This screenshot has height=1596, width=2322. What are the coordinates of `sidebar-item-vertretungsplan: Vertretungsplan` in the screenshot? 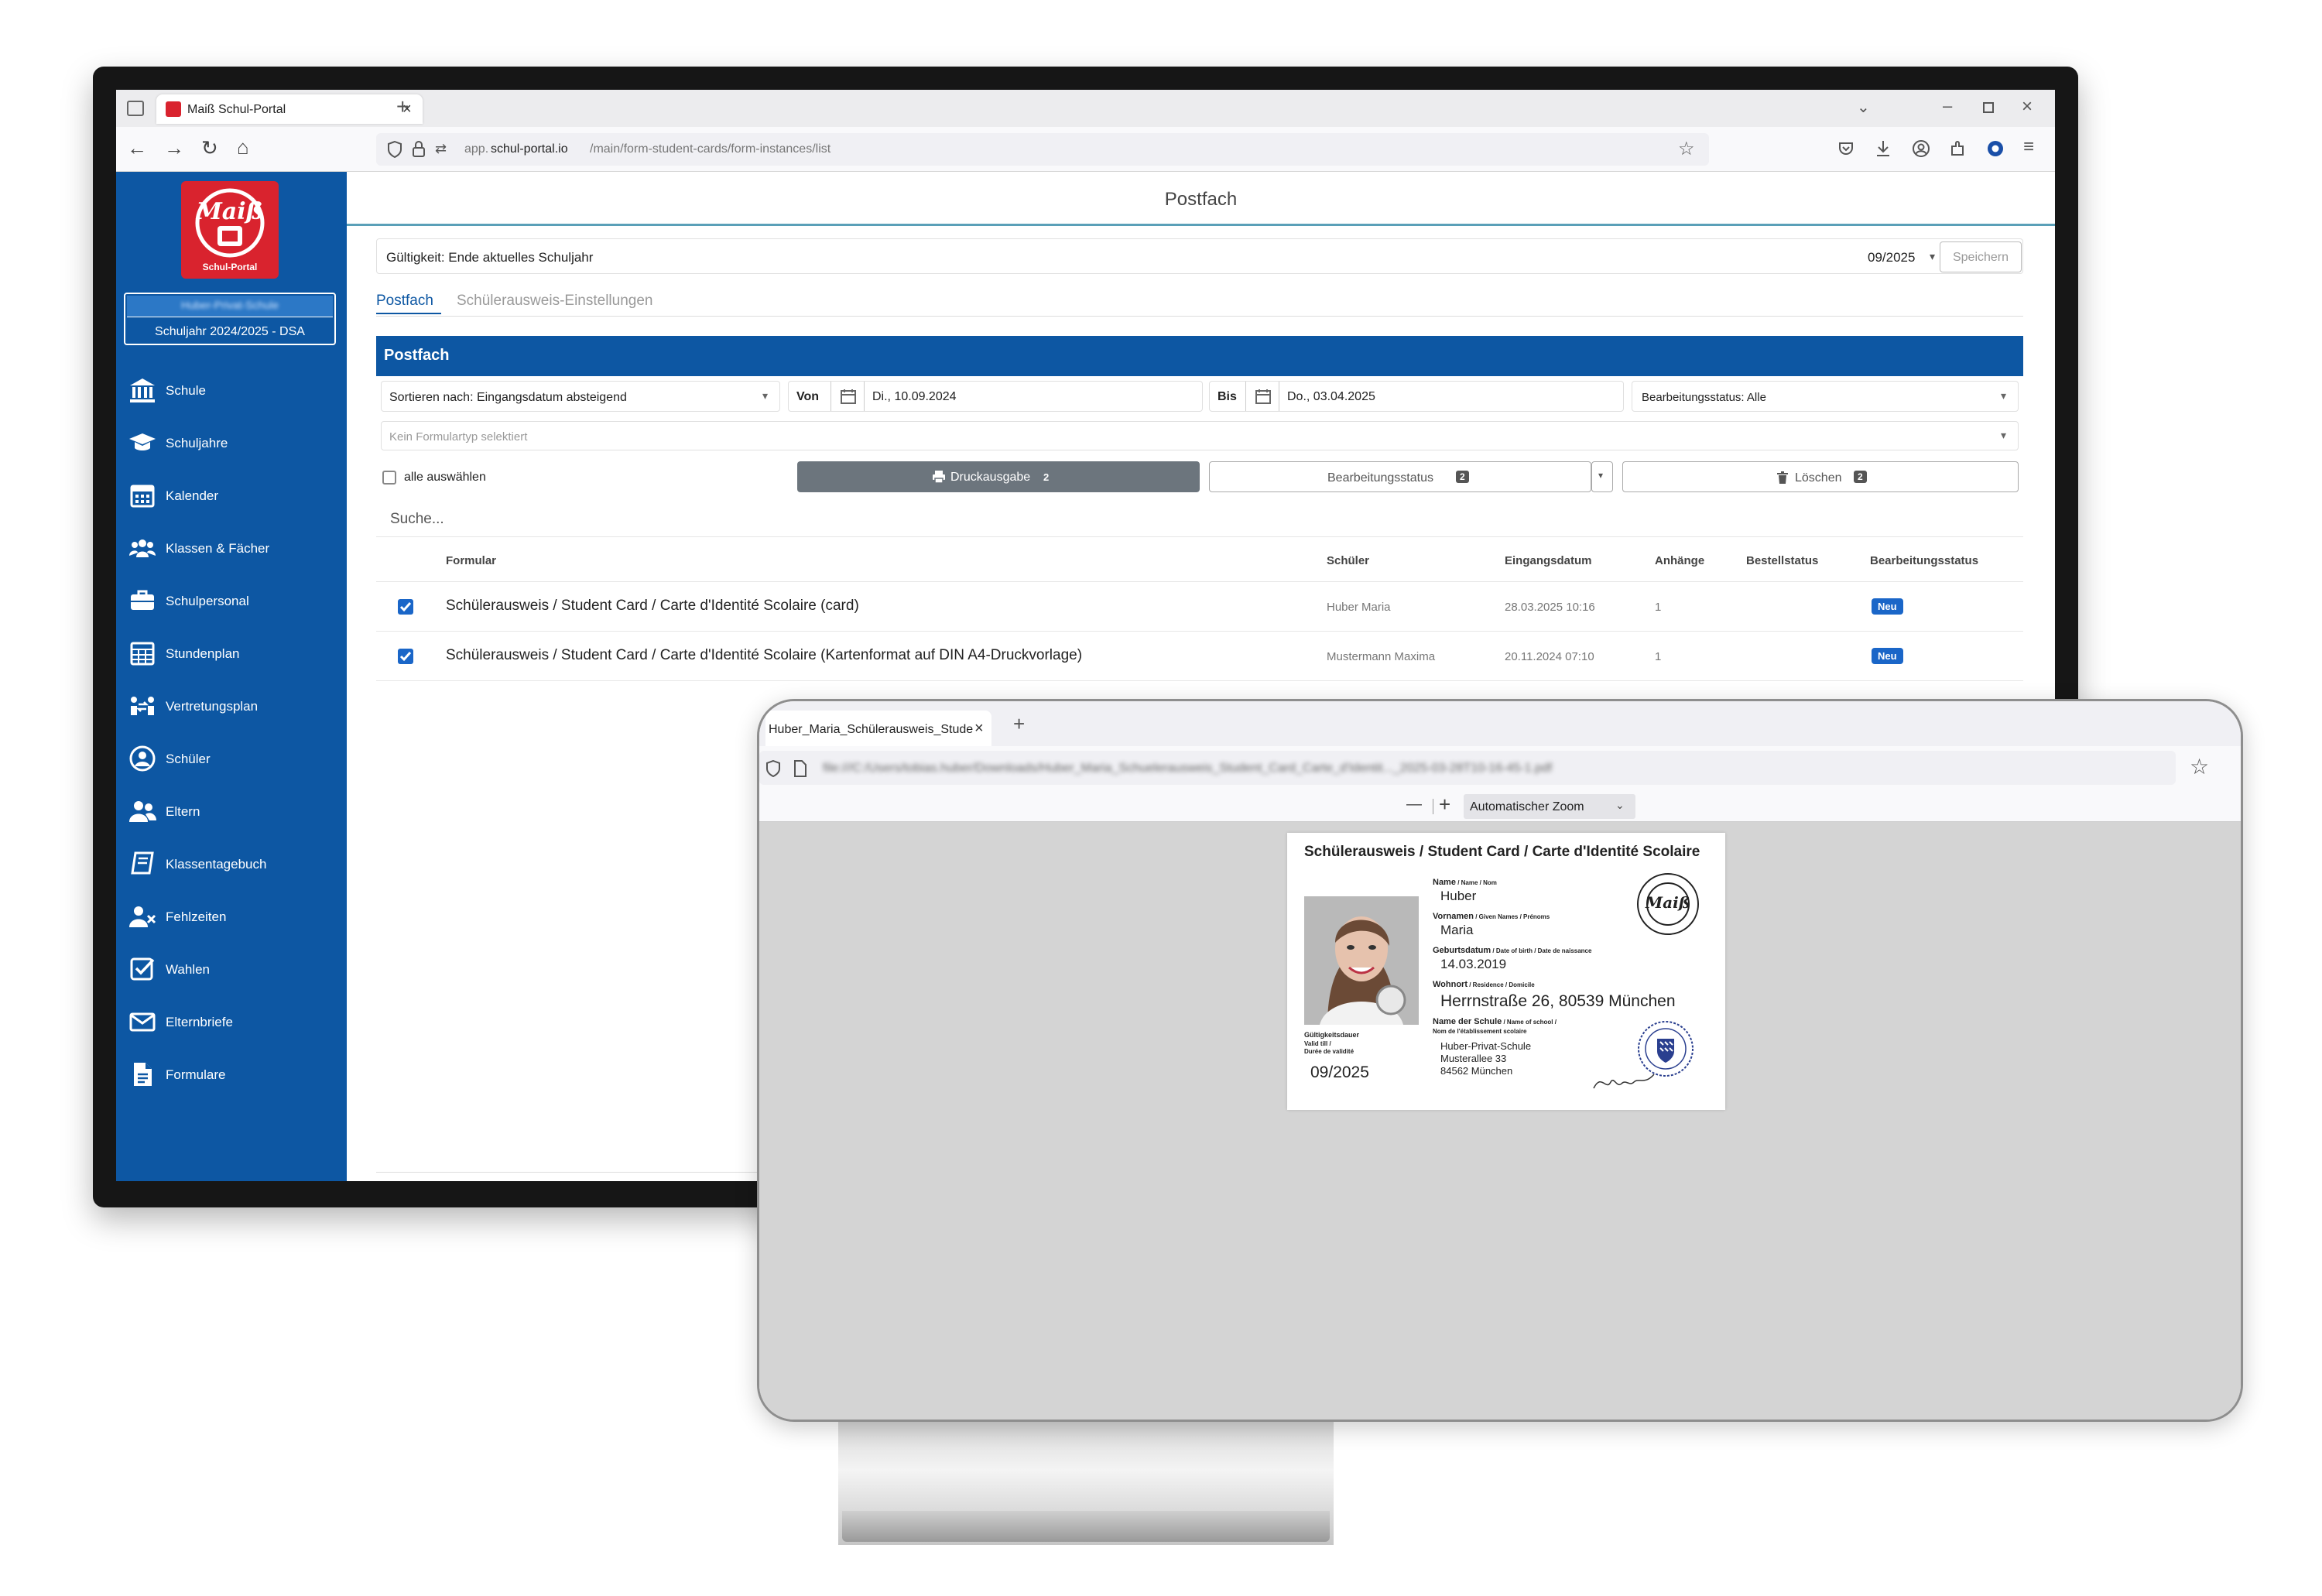 It's located at (233, 705).